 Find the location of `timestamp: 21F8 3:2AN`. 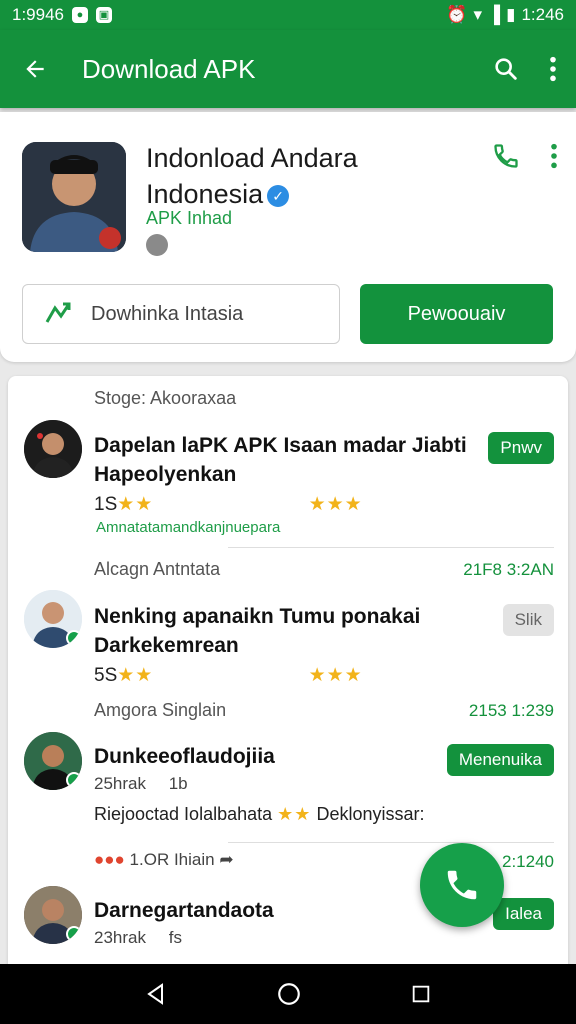

timestamp: 21F8 3:2AN is located at coordinates (508, 569).